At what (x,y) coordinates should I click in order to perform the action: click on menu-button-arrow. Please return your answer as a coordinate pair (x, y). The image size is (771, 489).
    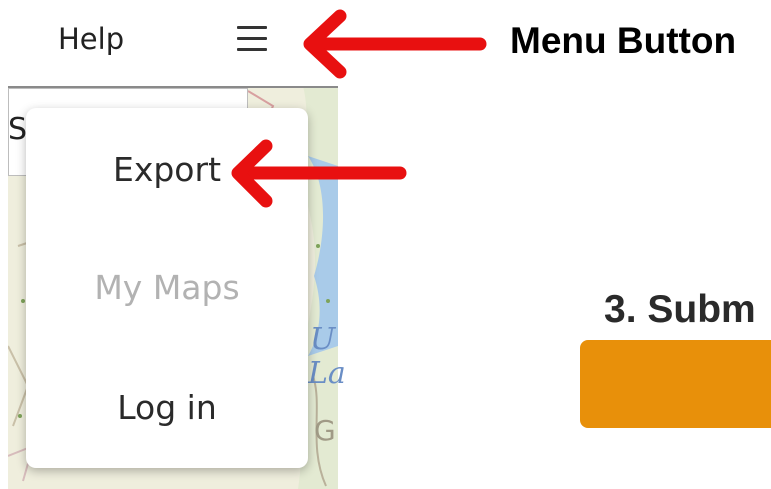
    Looking at the image, I should click on (395, 44).